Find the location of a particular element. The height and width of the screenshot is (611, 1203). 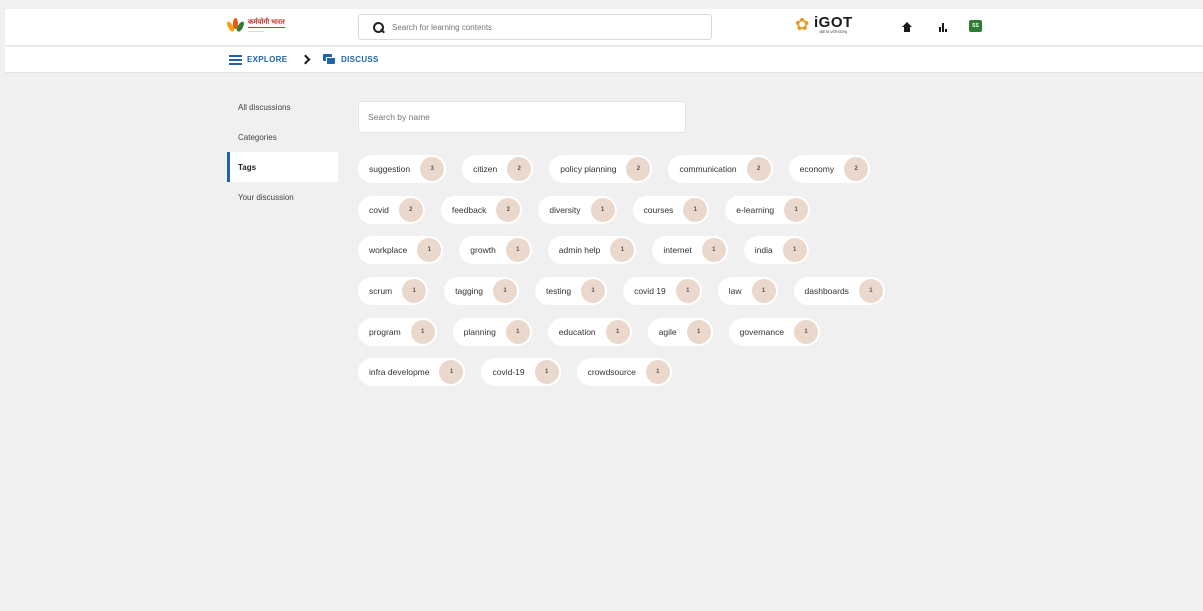

tag-name: workplace is located at coordinates (388, 250).